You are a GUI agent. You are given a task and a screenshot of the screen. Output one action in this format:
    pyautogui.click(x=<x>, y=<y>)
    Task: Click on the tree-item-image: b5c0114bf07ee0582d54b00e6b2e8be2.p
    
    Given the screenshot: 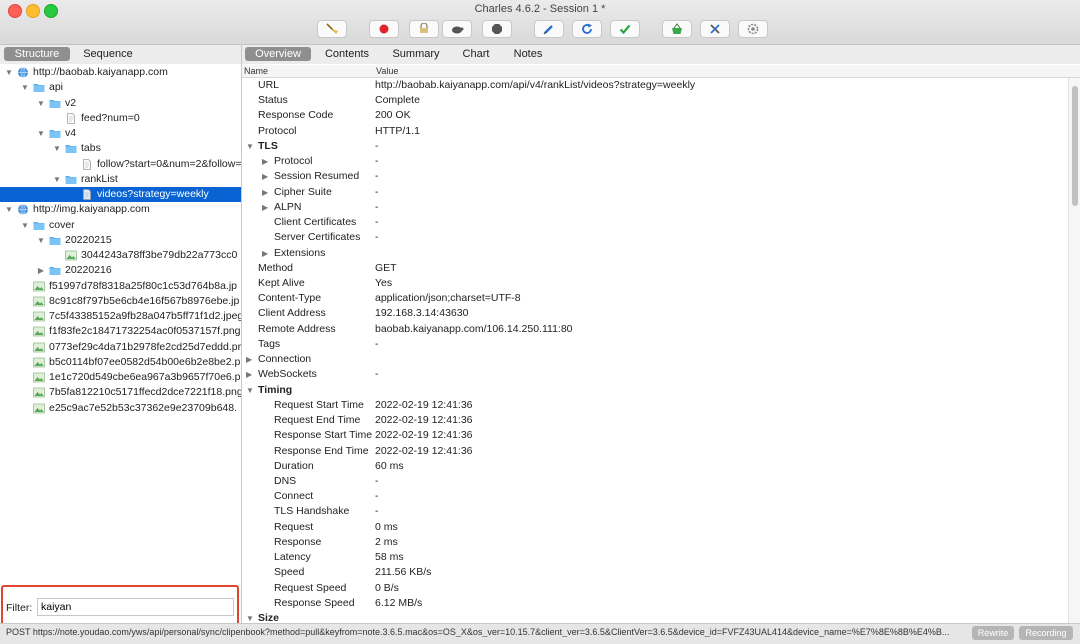 What is the action you would take?
    pyautogui.click(x=120, y=362)
    